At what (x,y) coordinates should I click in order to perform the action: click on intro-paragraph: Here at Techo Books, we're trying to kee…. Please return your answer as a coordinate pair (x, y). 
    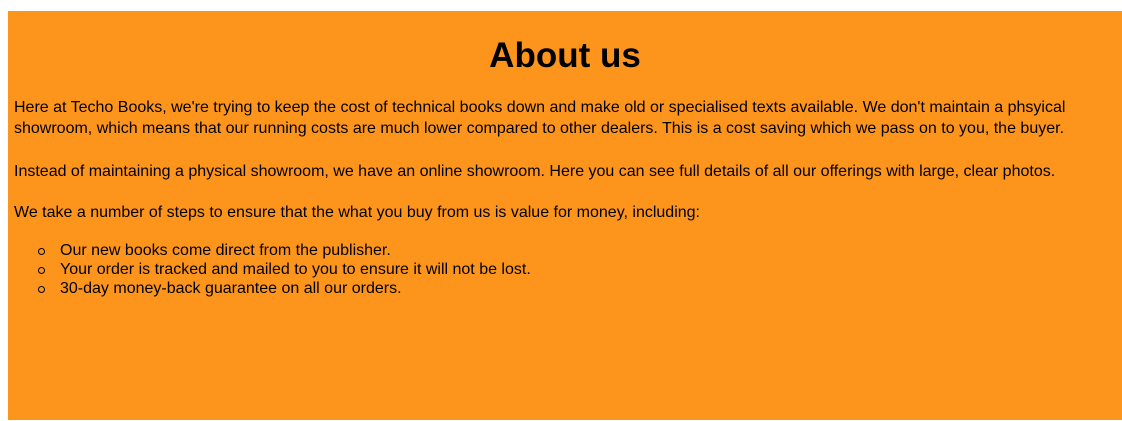
    Looking at the image, I should click on (540, 118).